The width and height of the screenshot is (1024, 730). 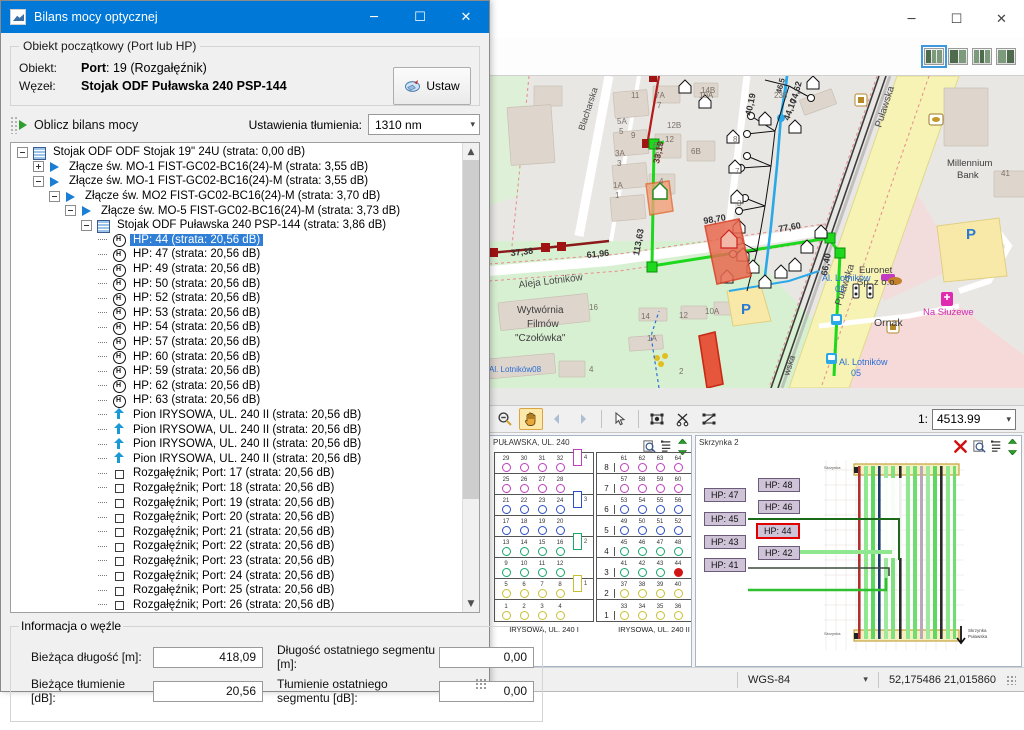 I want to click on odf-port: 60, so click(x=678, y=485).